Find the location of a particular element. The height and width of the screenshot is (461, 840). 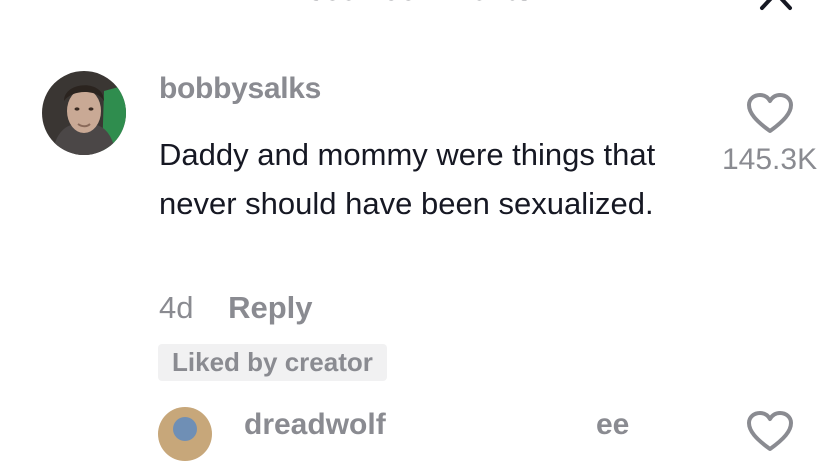

comment-meta: 4d Reply is located at coordinates (236, 308).